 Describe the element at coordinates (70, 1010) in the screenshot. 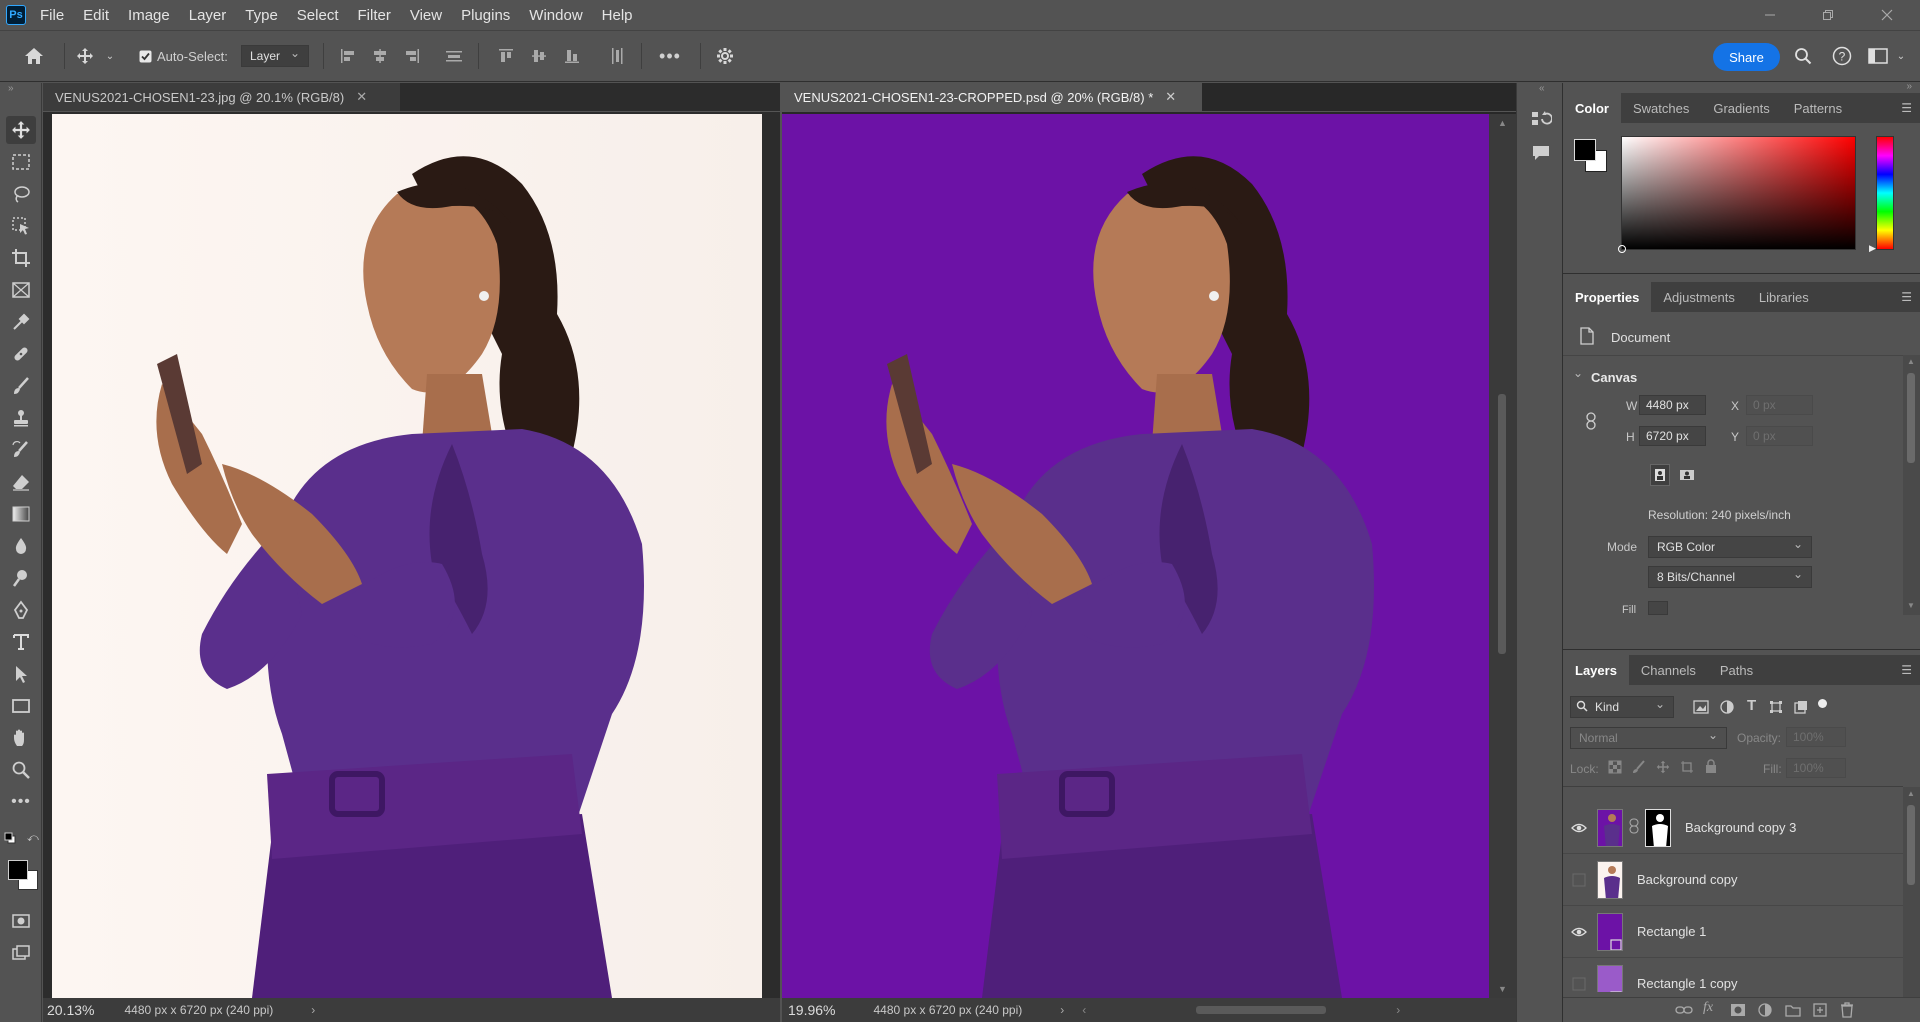

I see `zoom-level: 20.13%` at that location.